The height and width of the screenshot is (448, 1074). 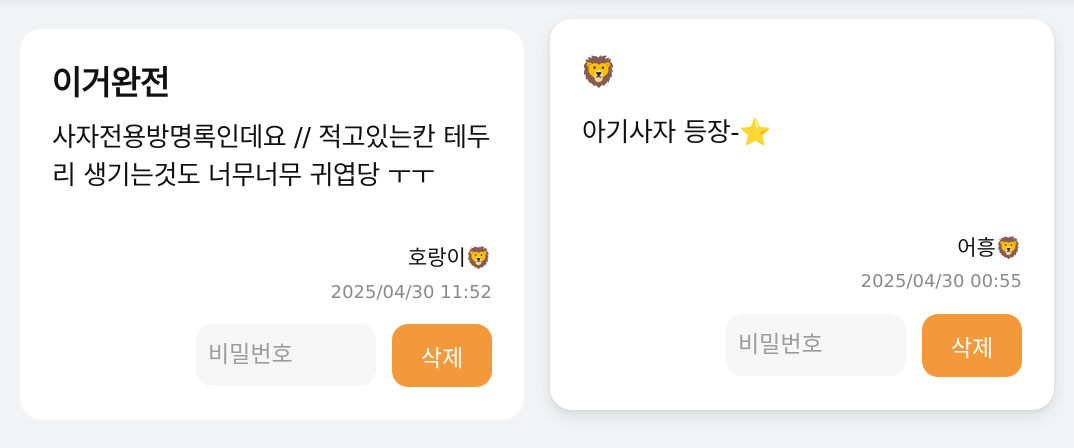 What do you see at coordinates (411, 292) in the screenshot?
I see `card-timestamp: 2025/04/30 11:52` at bounding box center [411, 292].